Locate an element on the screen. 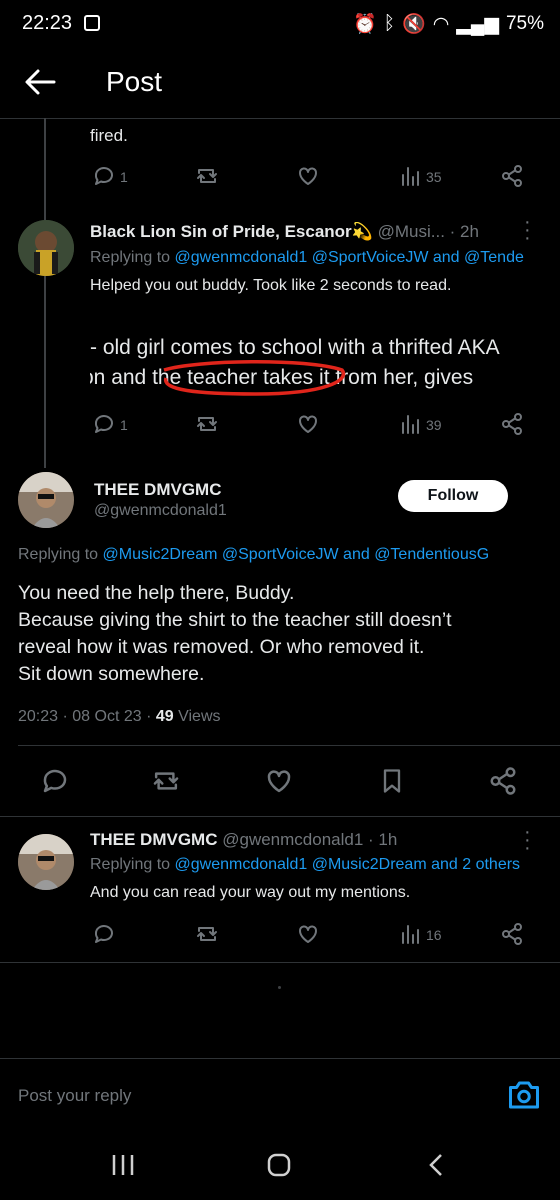  signal-icon: ▂▄▆ is located at coordinates (477, 24).